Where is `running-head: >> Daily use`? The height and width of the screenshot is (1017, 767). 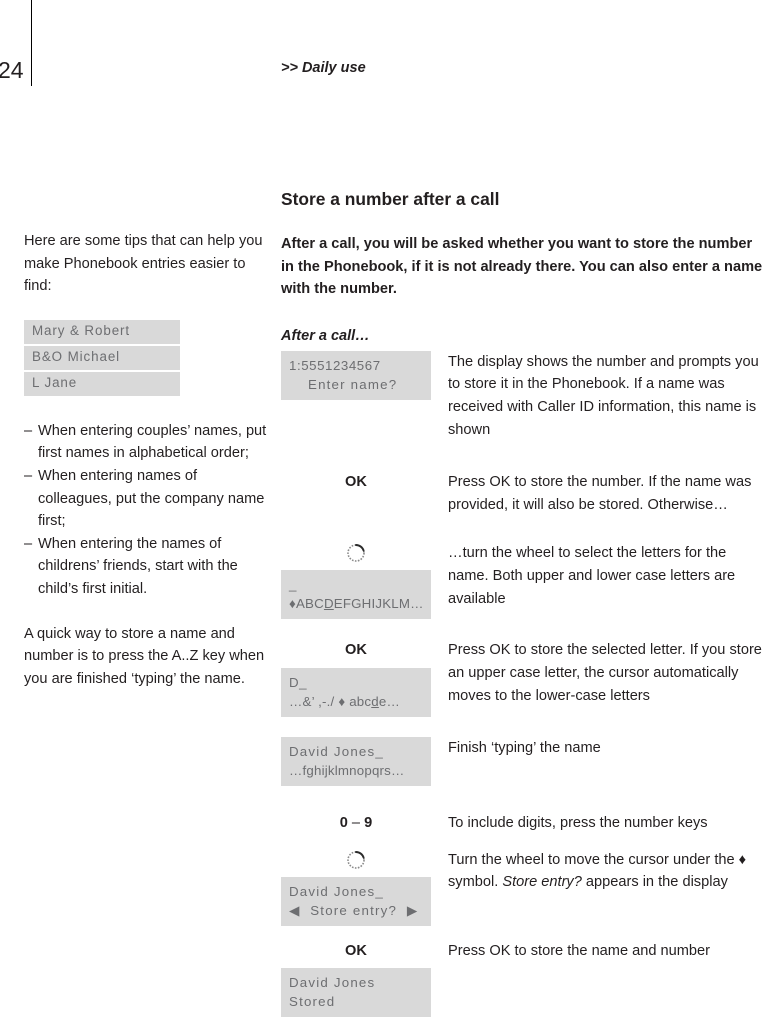
running-head: >> Daily use is located at coordinates (323, 68).